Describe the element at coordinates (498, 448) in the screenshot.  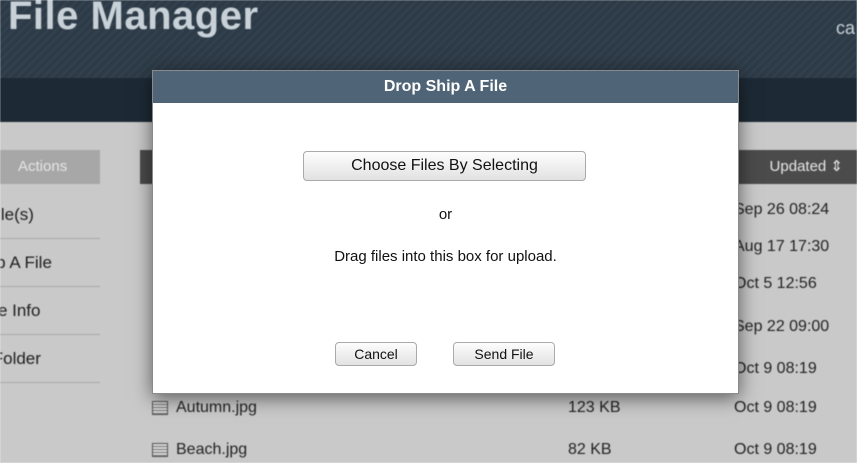
I see `table-row: Beach.jpg 82 KB Oct 9 08:19` at that location.